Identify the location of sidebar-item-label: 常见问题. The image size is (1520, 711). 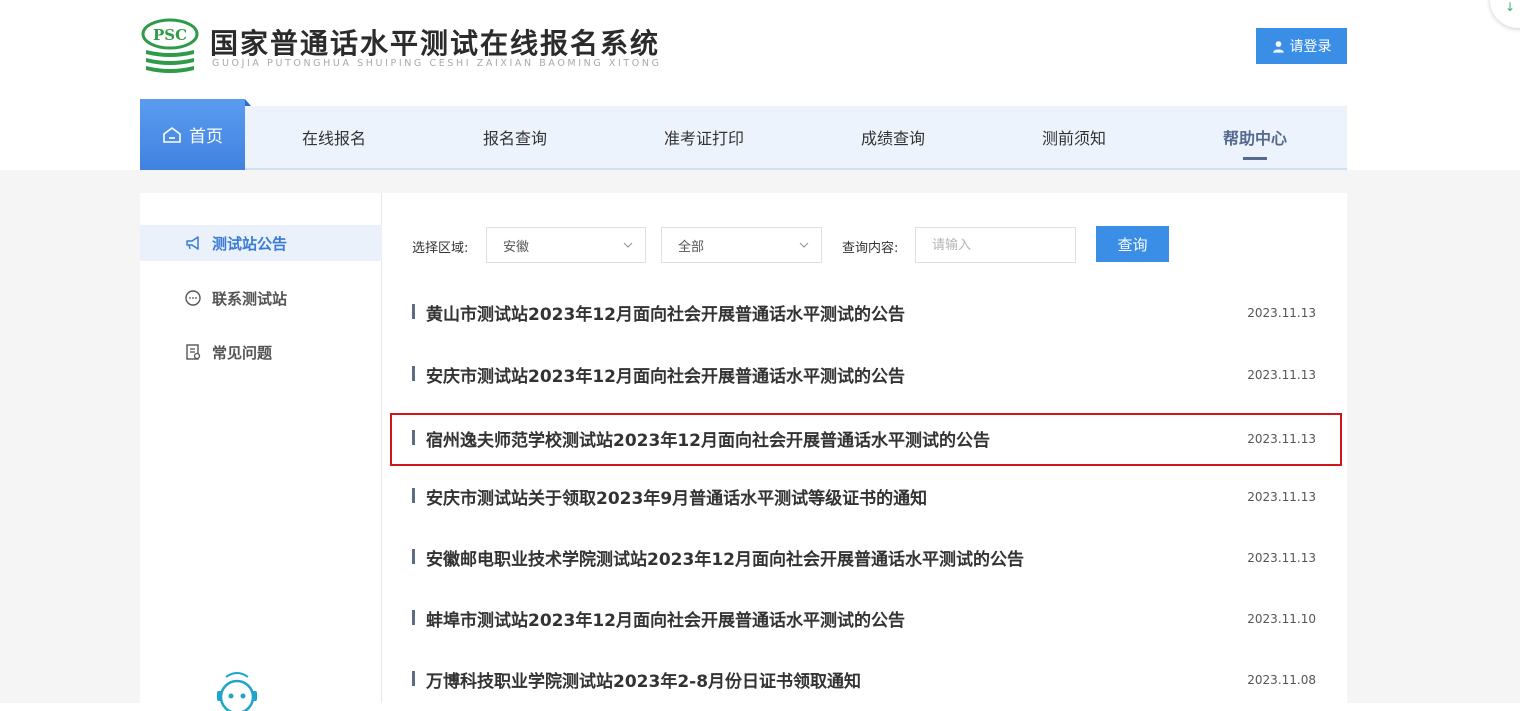
(242, 352).